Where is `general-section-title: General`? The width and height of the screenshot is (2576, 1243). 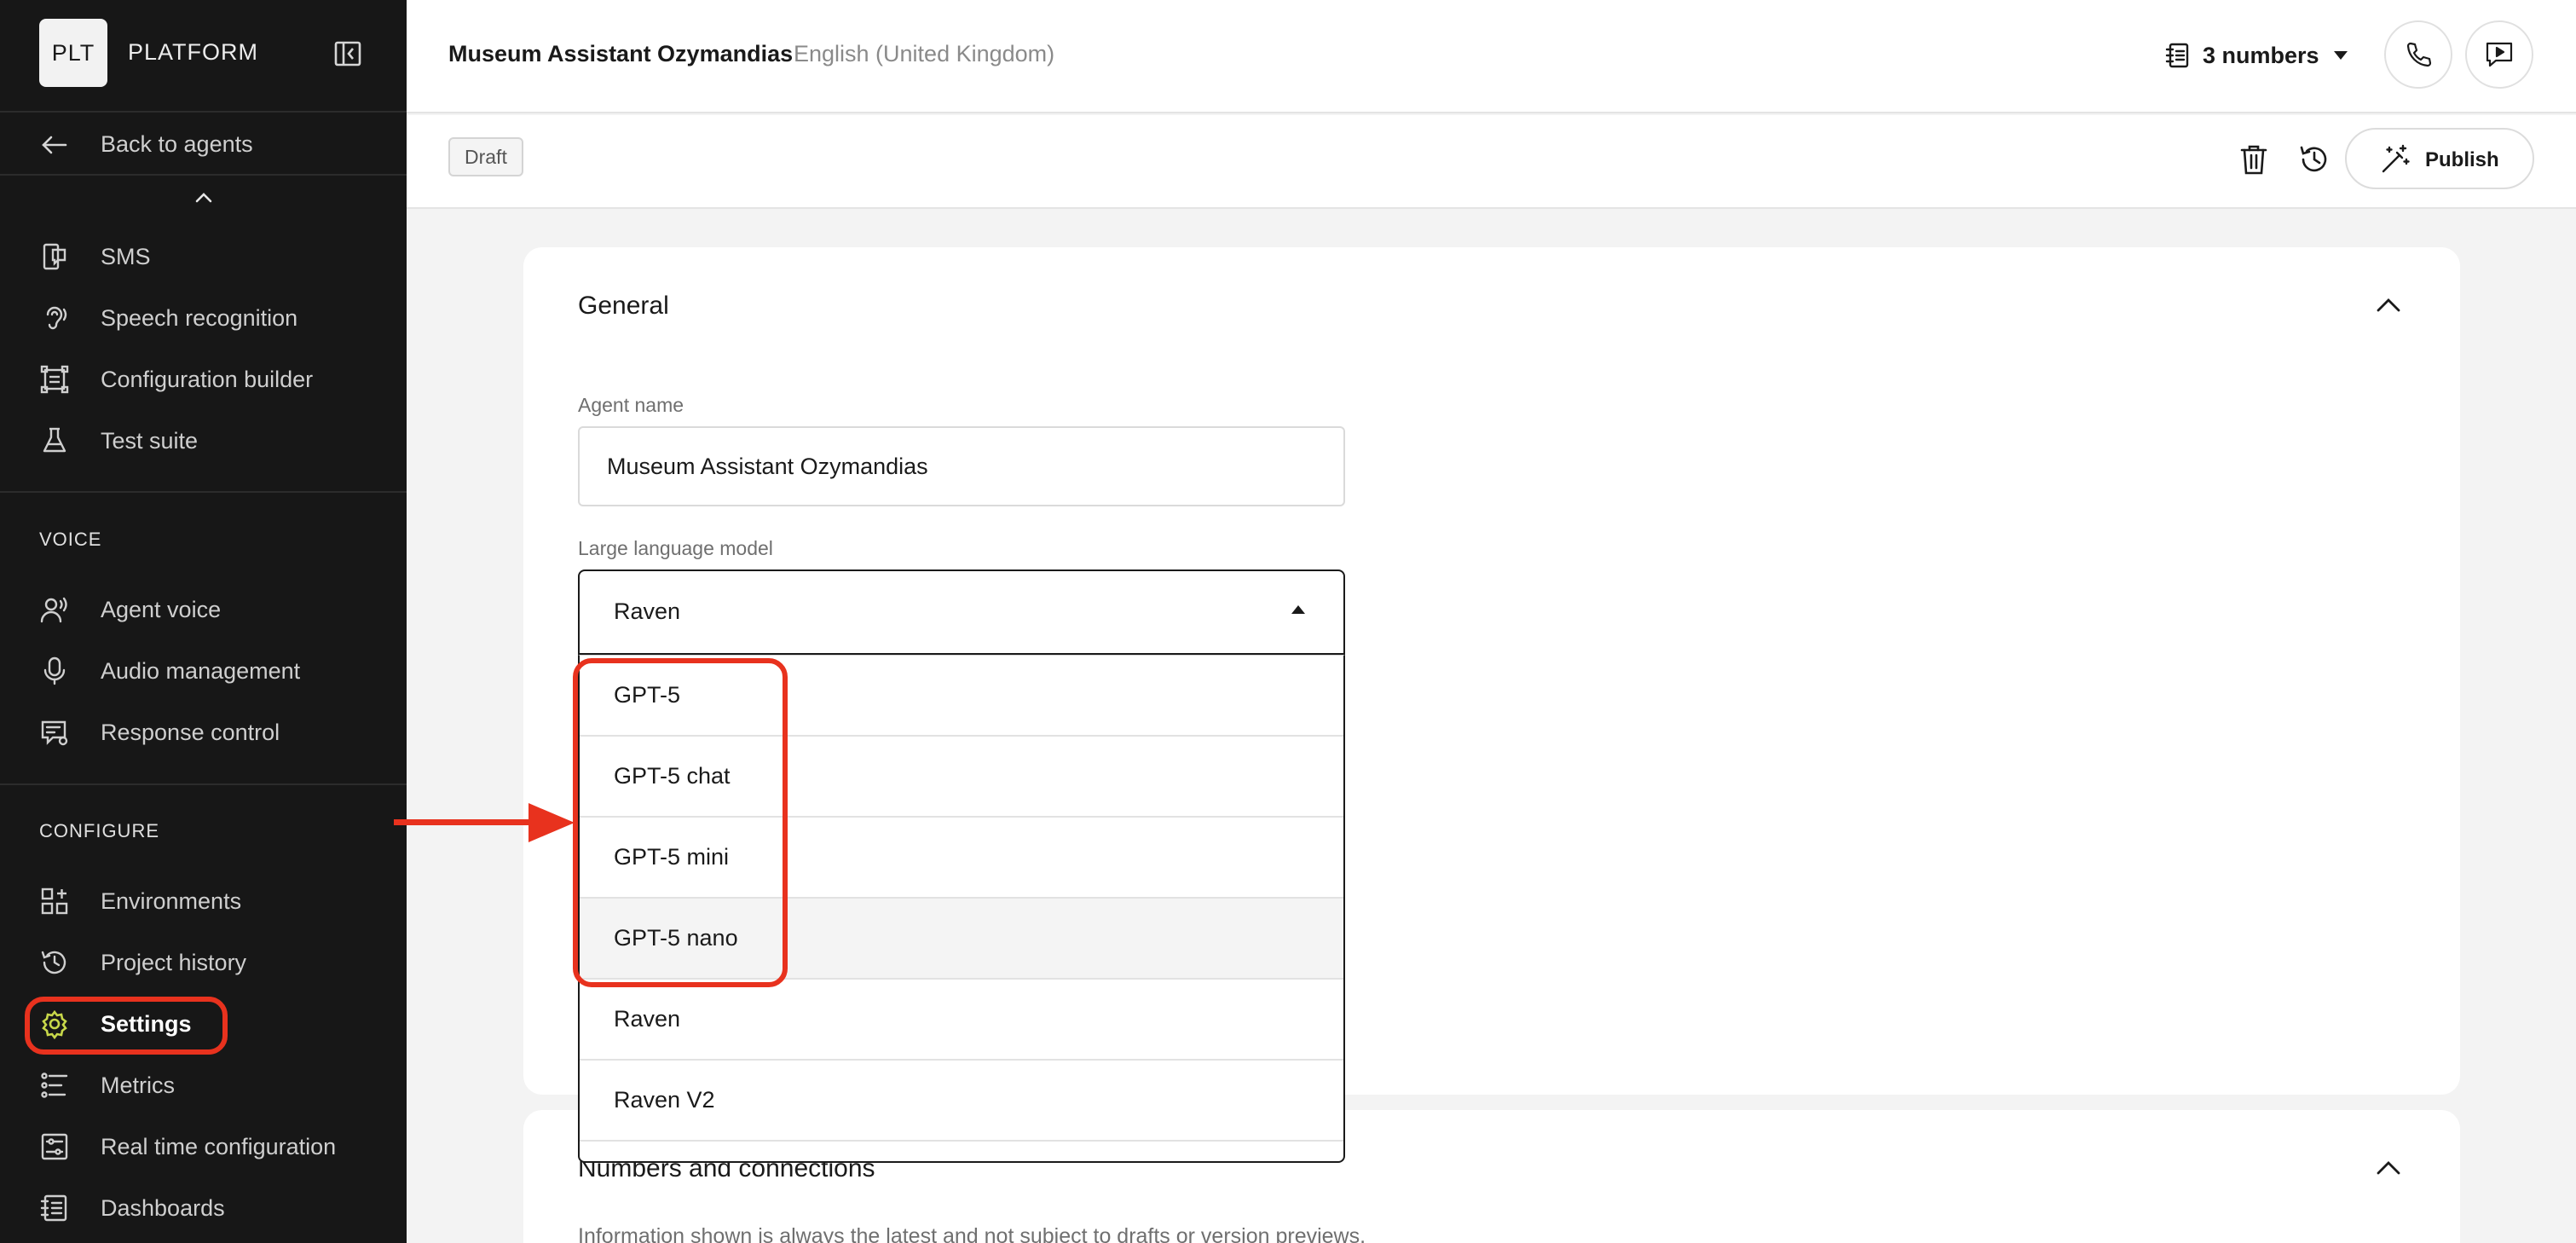 general-section-title: General is located at coordinates (623, 306).